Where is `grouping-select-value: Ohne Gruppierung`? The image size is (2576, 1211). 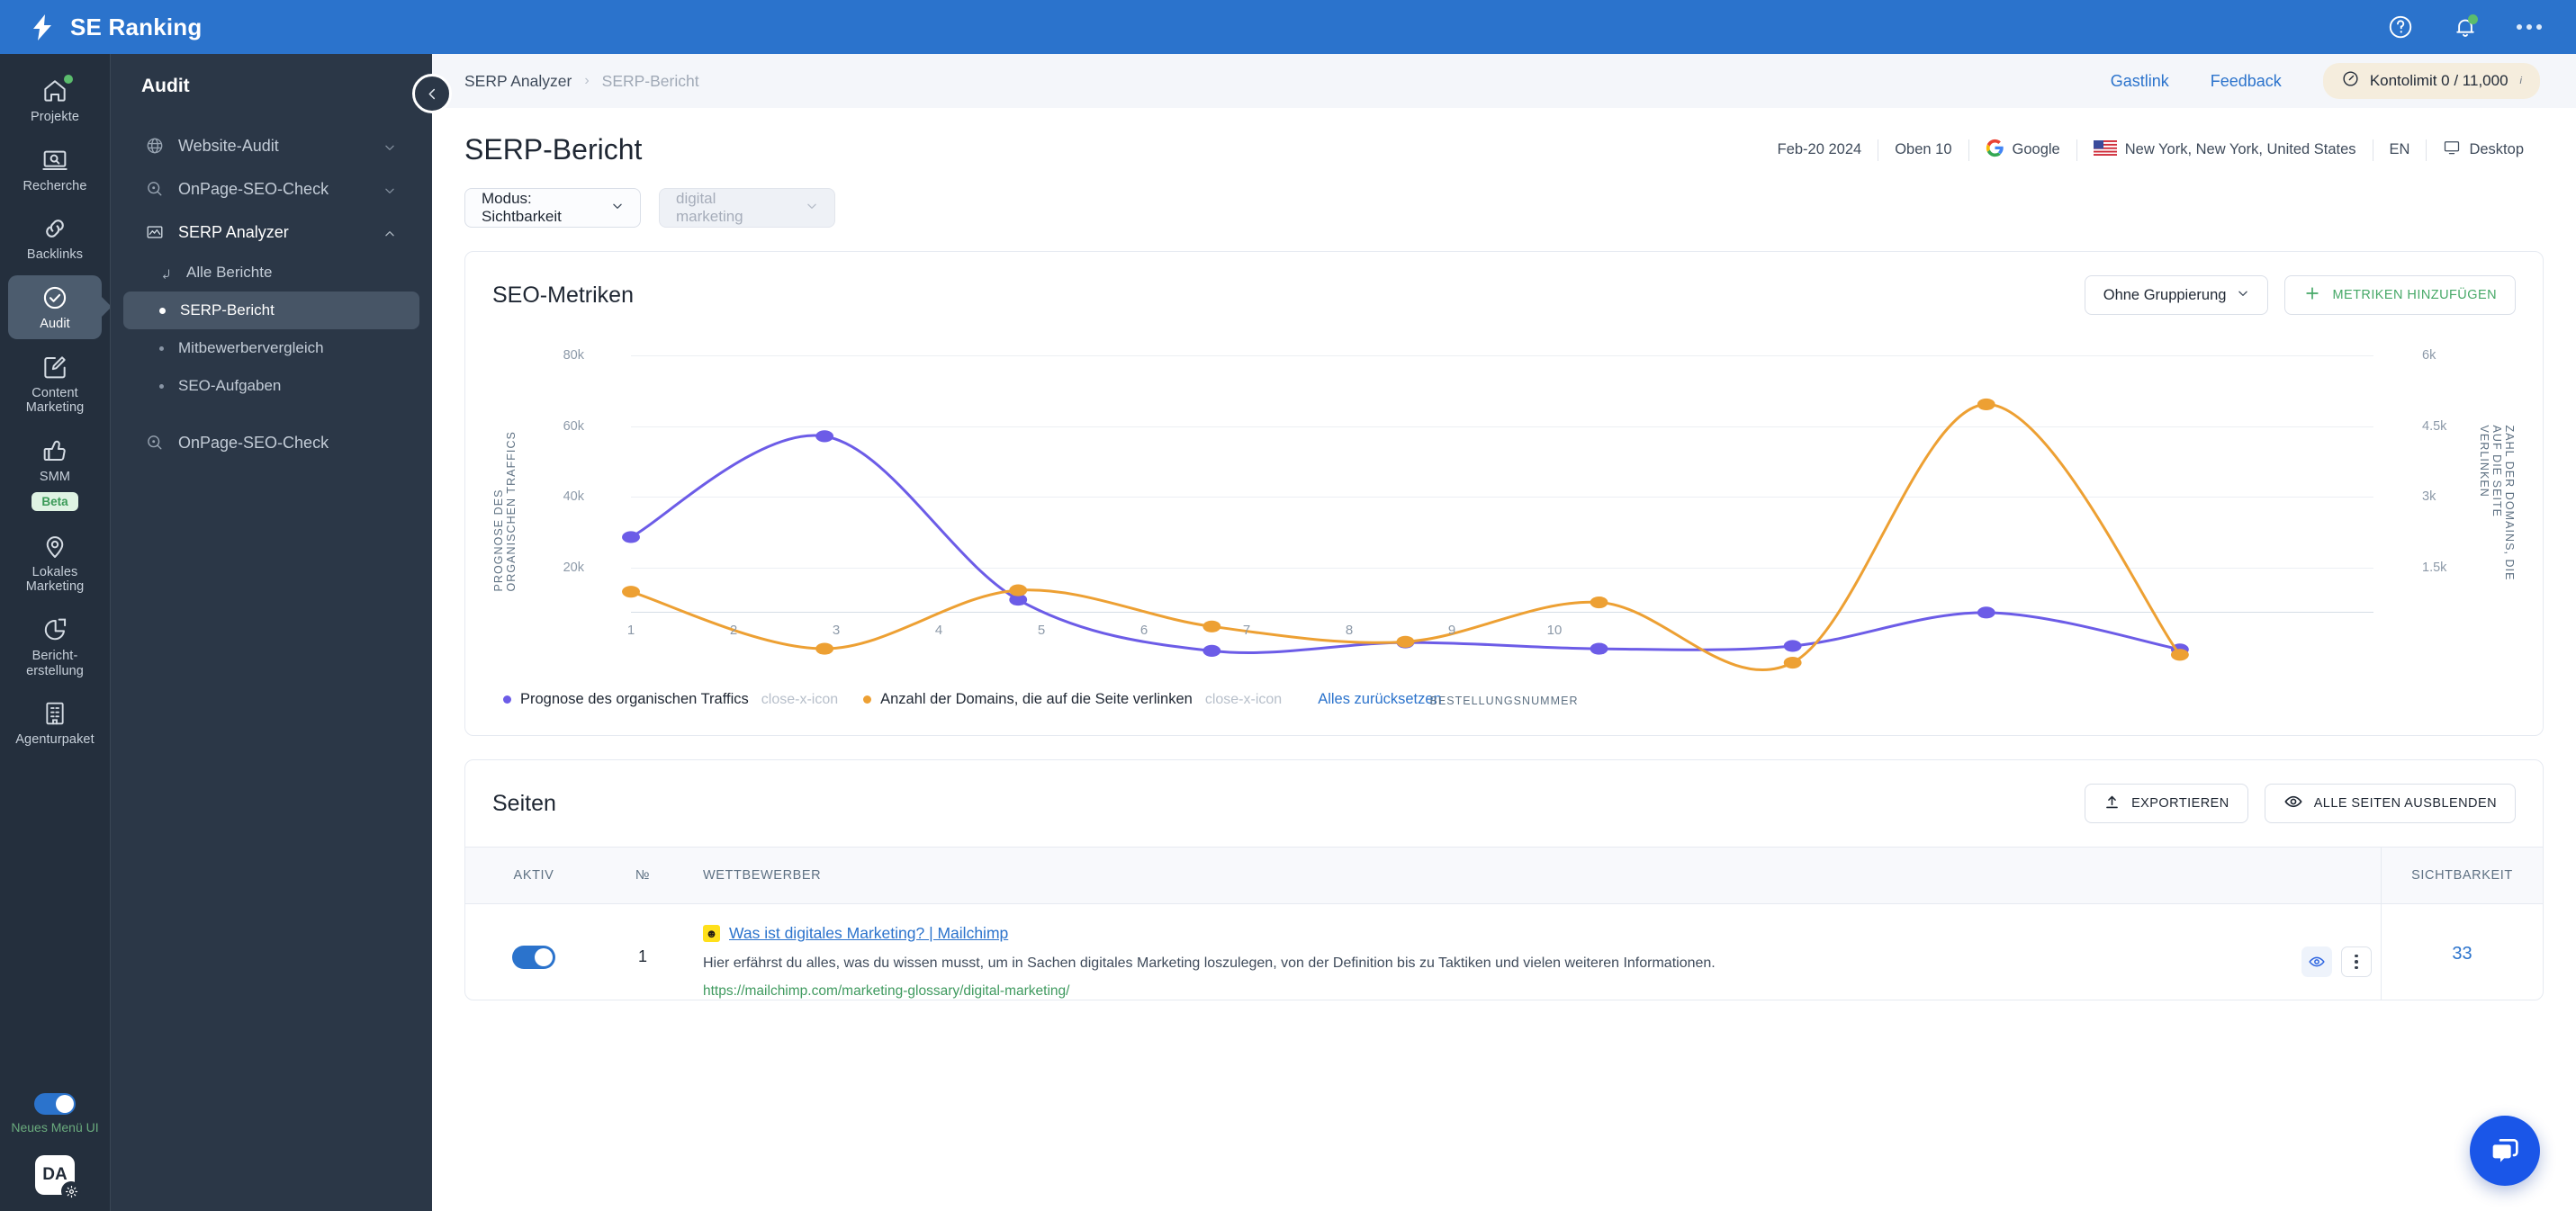 grouping-select-value: Ohne Gruppierung is located at coordinates (2165, 294).